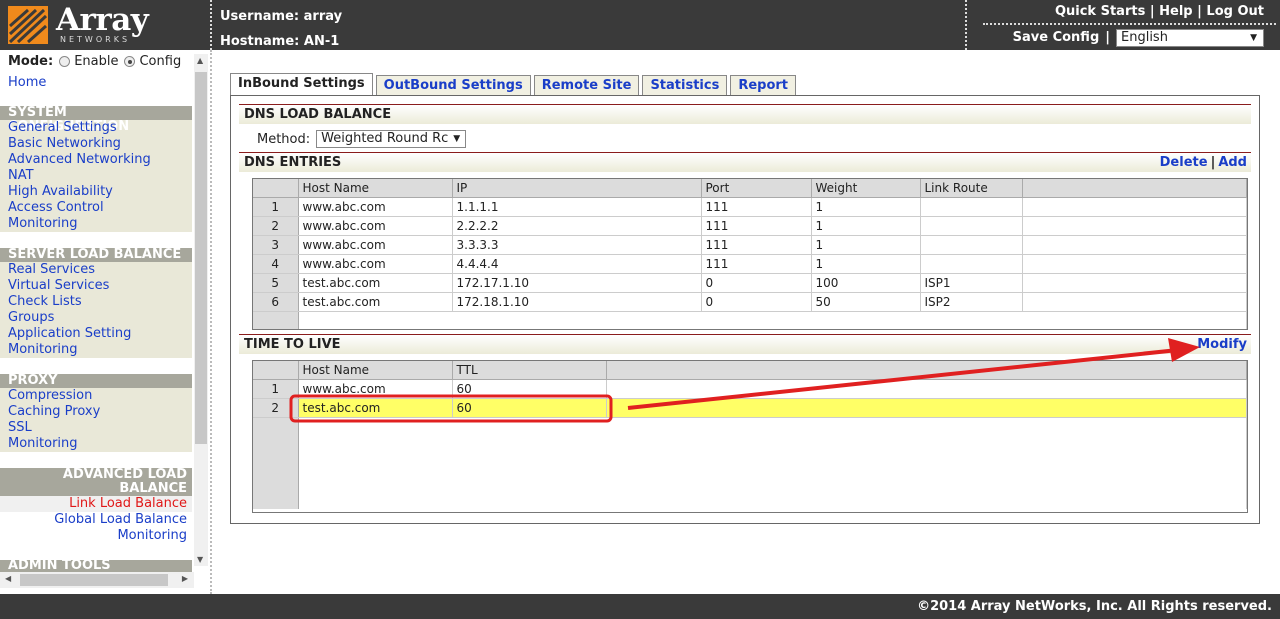 This screenshot has width=1280, height=619. What do you see at coordinates (971, 188) in the screenshot?
I see `column-header: Link Route` at bounding box center [971, 188].